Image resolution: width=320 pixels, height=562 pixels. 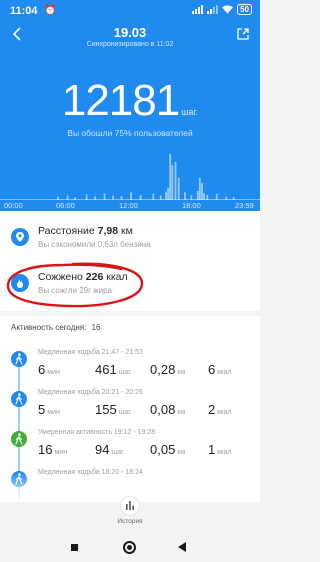 I want to click on activity-stats: 5 мин 155 шаг. 0,08 км 2 ккал, so click(x=145, y=409).